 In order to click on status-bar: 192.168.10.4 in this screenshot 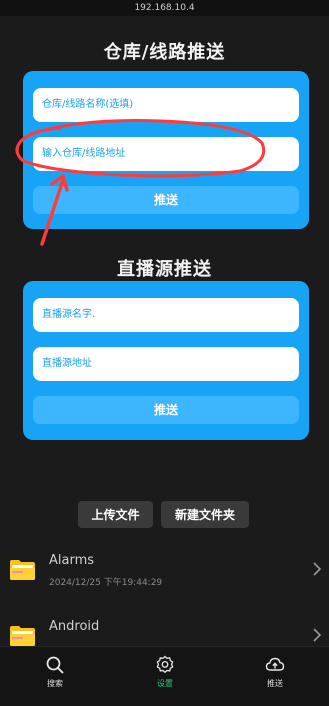, I will do `click(164, 8)`.